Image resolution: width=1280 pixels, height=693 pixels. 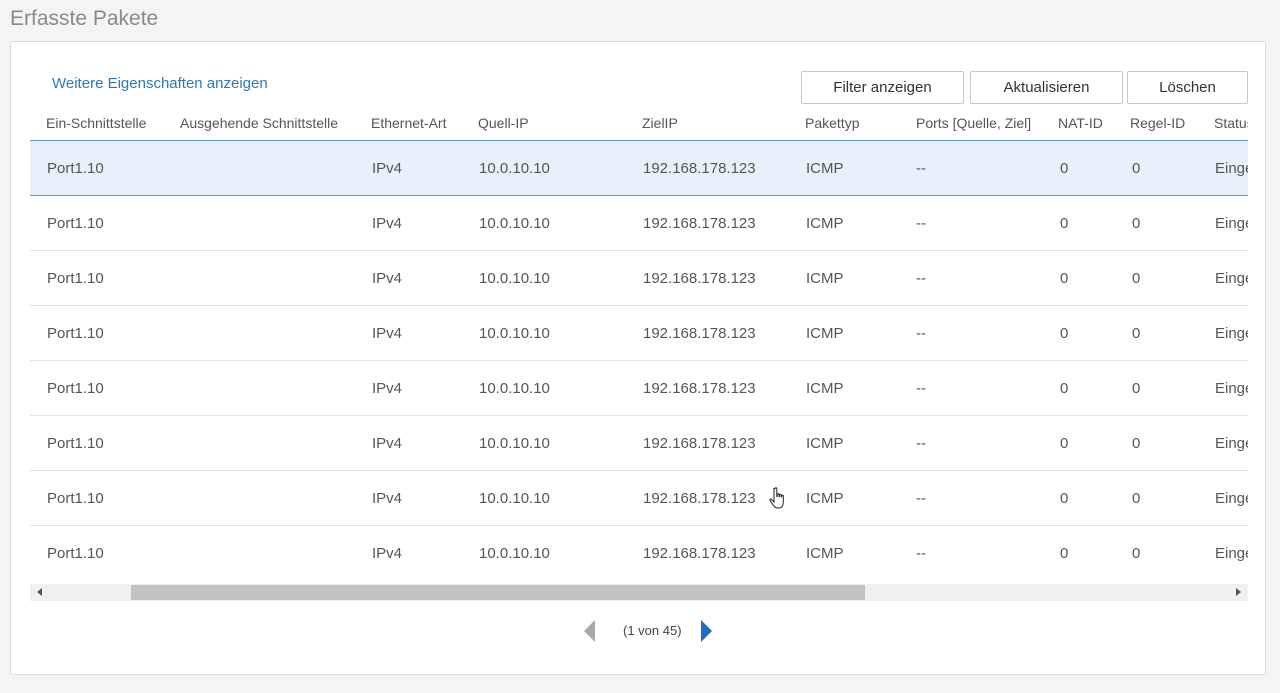 I want to click on column-header-rule-id: Regel-ID, so click(x=1157, y=123).